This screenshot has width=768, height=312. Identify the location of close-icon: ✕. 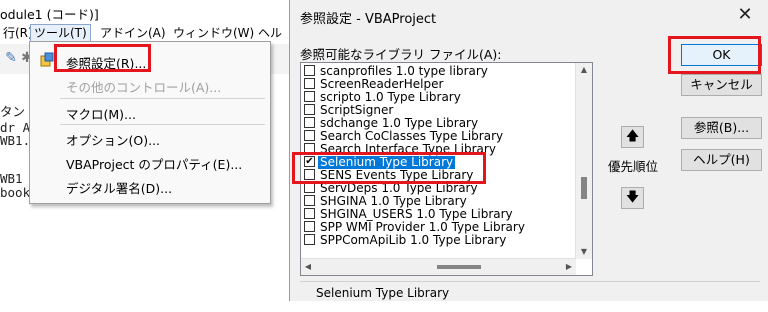
(745, 15).